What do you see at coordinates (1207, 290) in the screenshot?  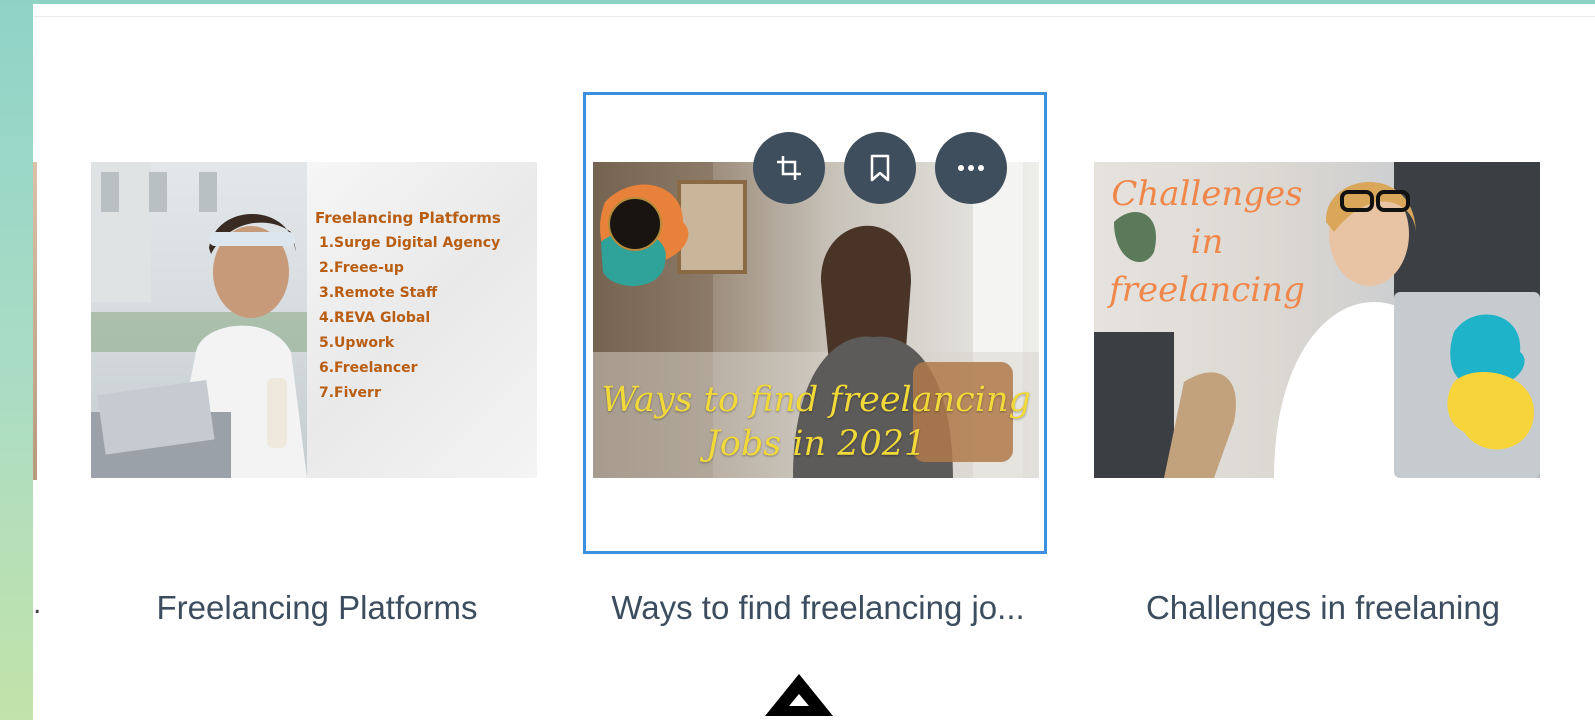 I see `thumbnail-overlay-line: freelancing` at bounding box center [1207, 290].